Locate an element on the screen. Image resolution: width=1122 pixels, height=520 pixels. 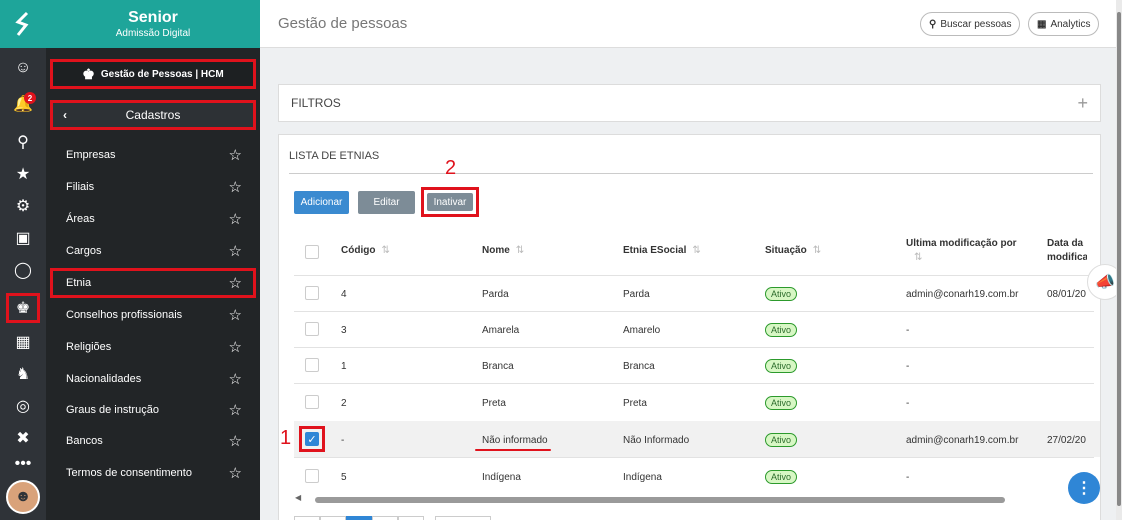
cell-esocial: Preta is located at coordinates (635, 403).